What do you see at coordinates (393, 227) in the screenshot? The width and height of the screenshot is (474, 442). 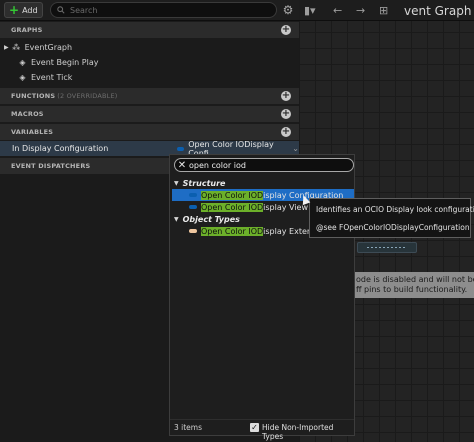 I see `tooltip-see-also: @see FOpenColorIODisplayConfiguration` at bounding box center [393, 227].